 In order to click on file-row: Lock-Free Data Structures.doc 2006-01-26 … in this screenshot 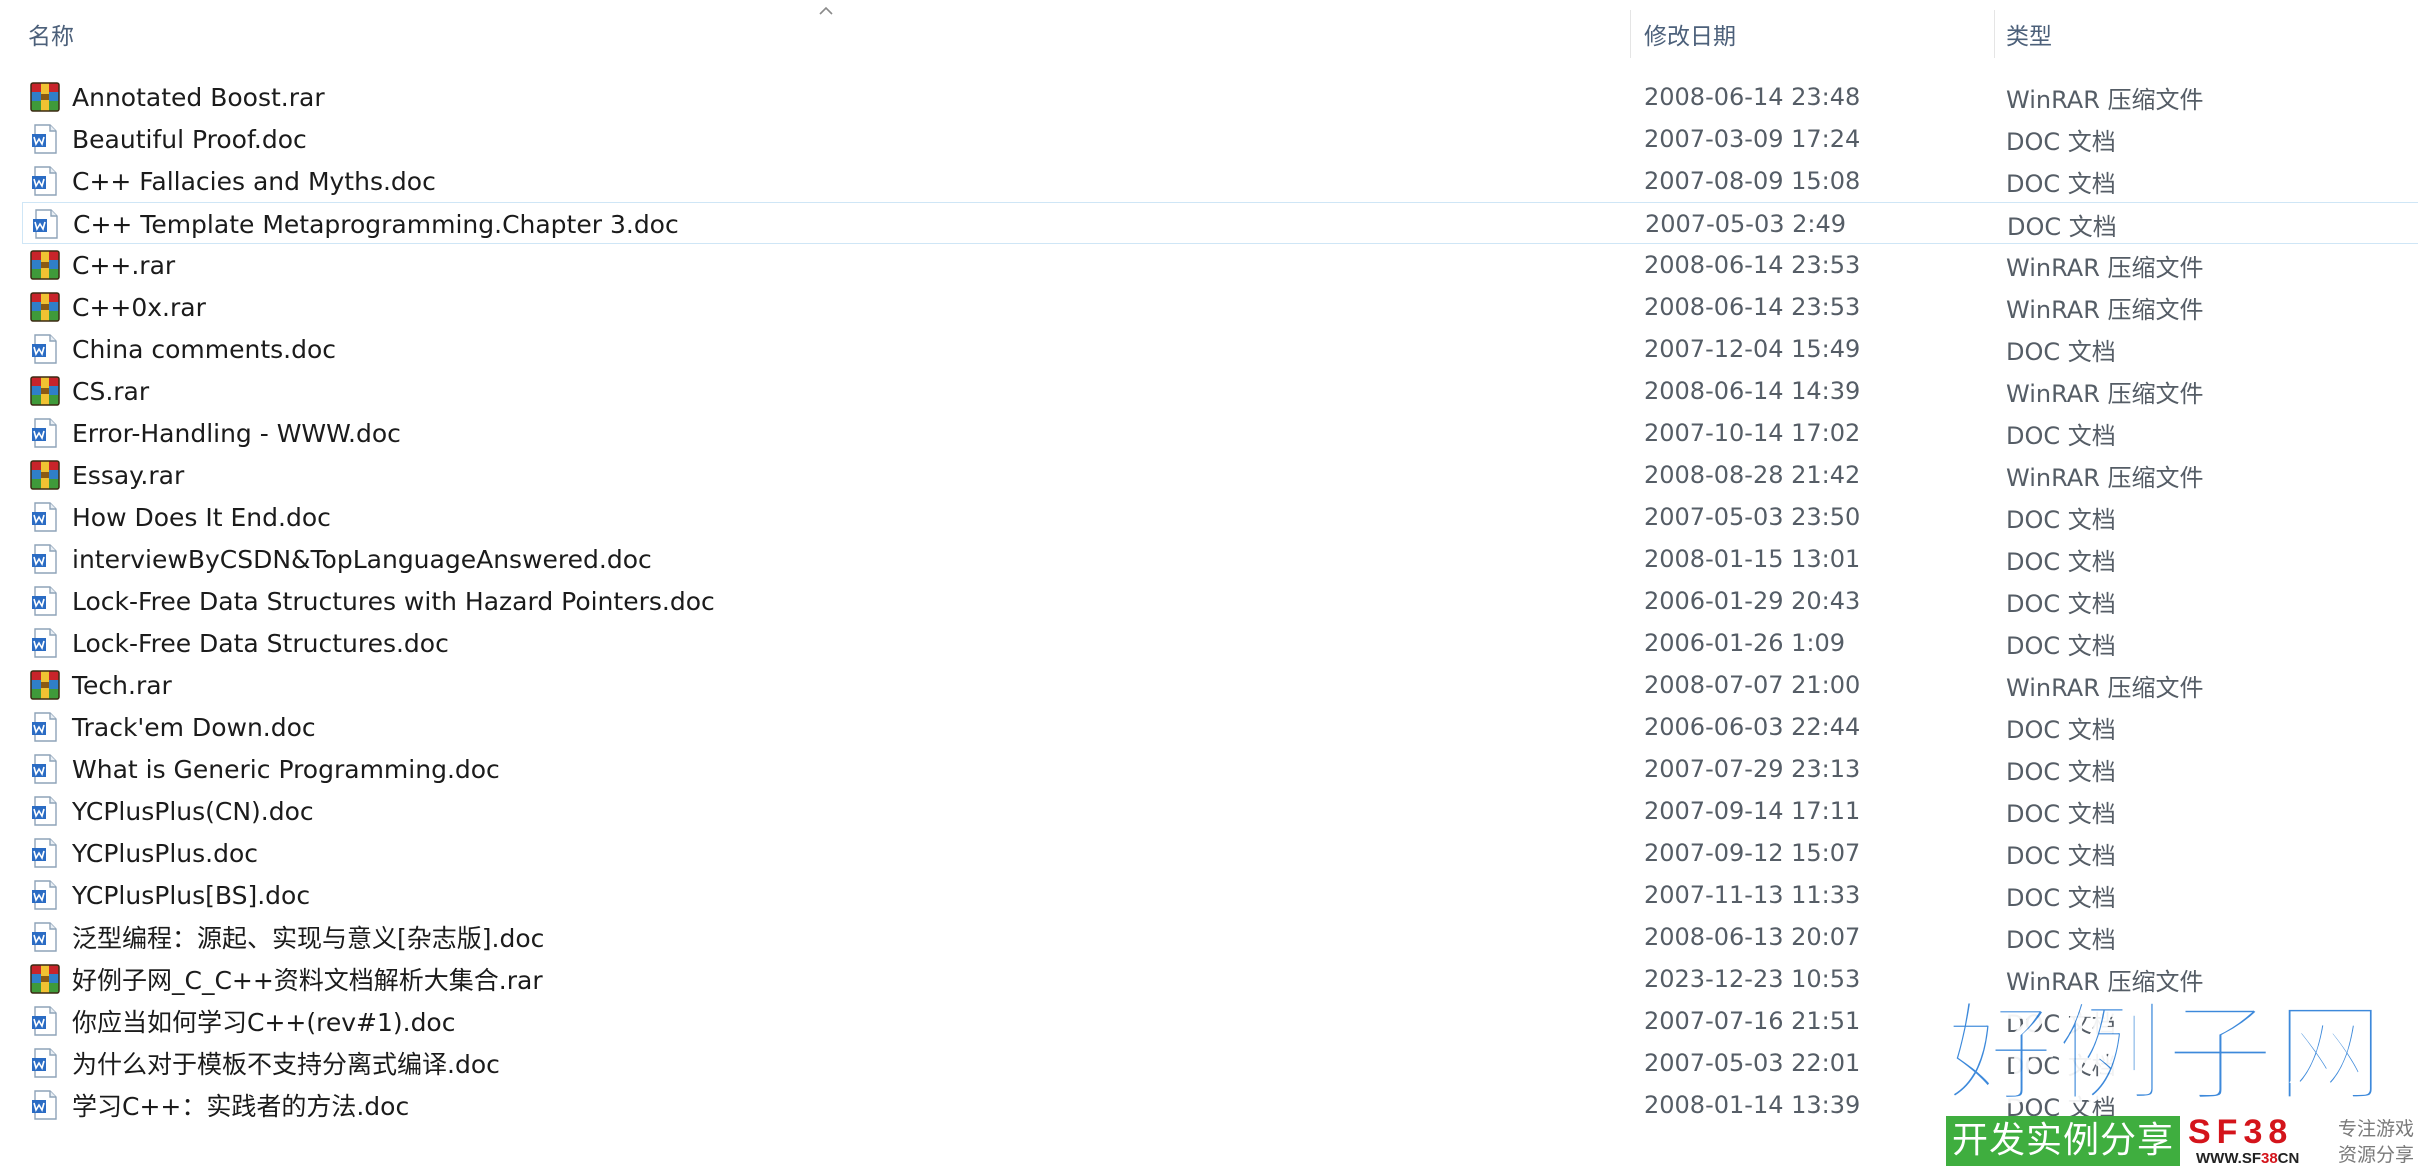, I will do `click(1209, 643)`.